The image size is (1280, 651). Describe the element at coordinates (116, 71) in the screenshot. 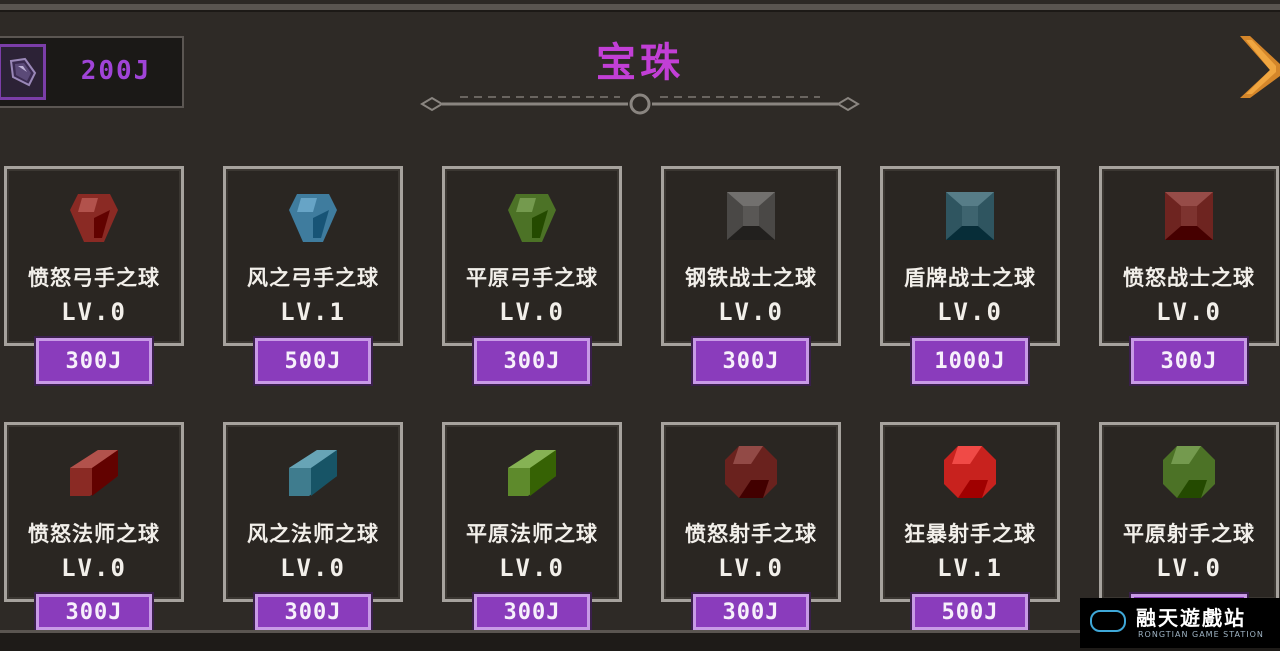

I see `currency-value: 200J` at that location.